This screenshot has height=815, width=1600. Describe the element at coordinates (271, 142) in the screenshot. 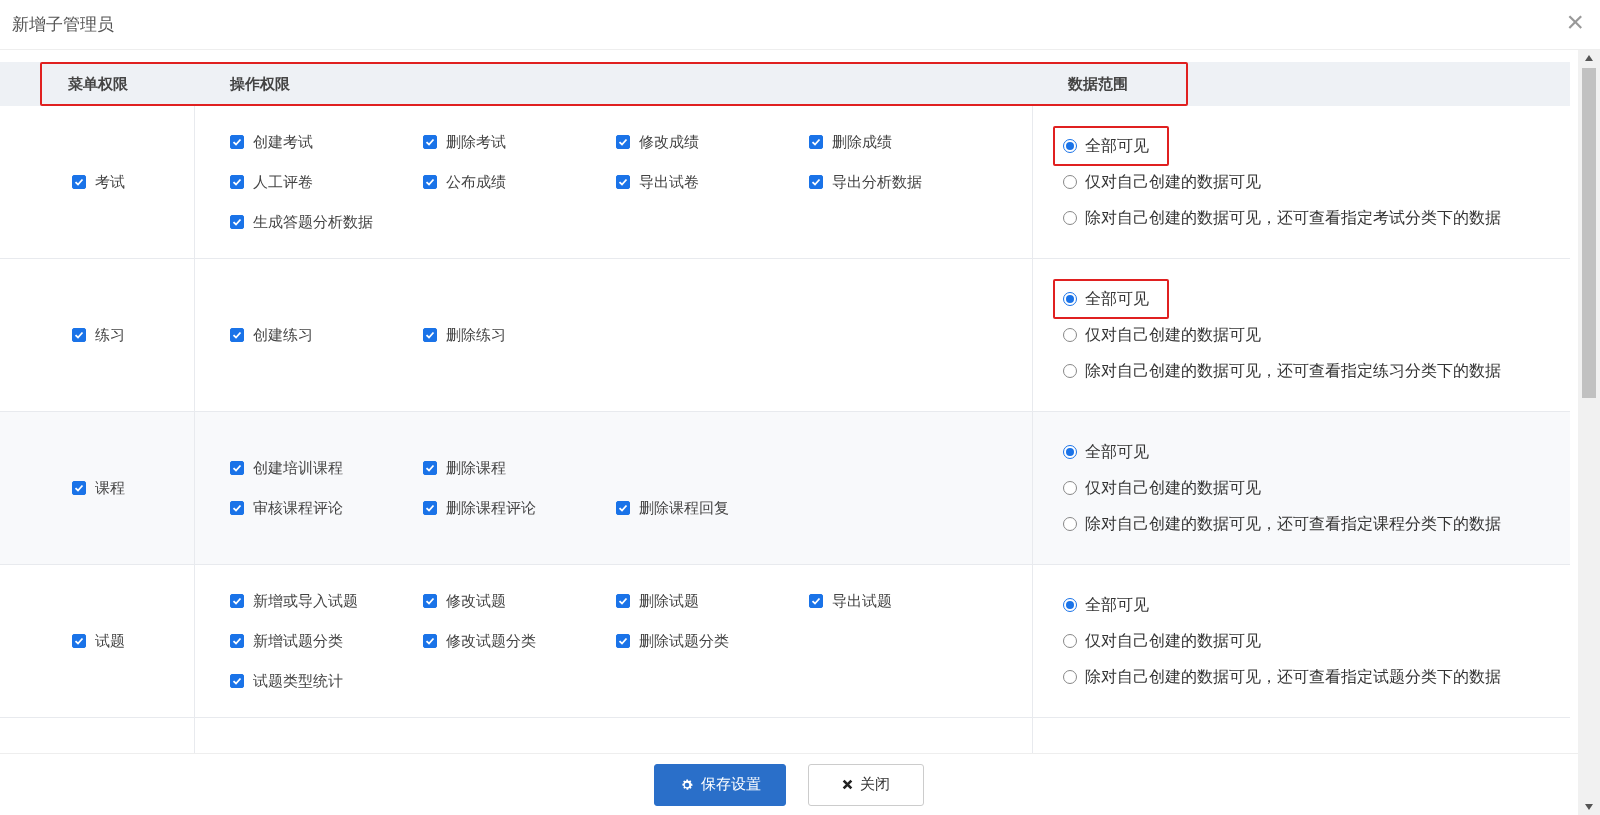

I see `permission-checkbox: 创建考试` at that location.